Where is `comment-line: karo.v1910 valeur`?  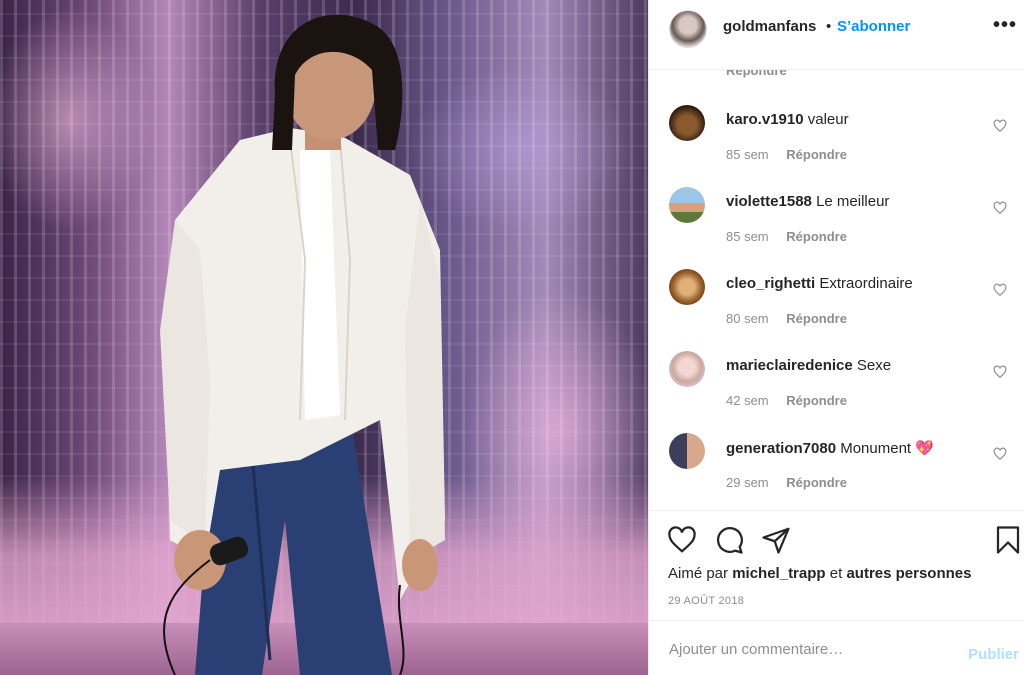
comment-line: karo.v1910 valeur is located at coordinates (787, 119).